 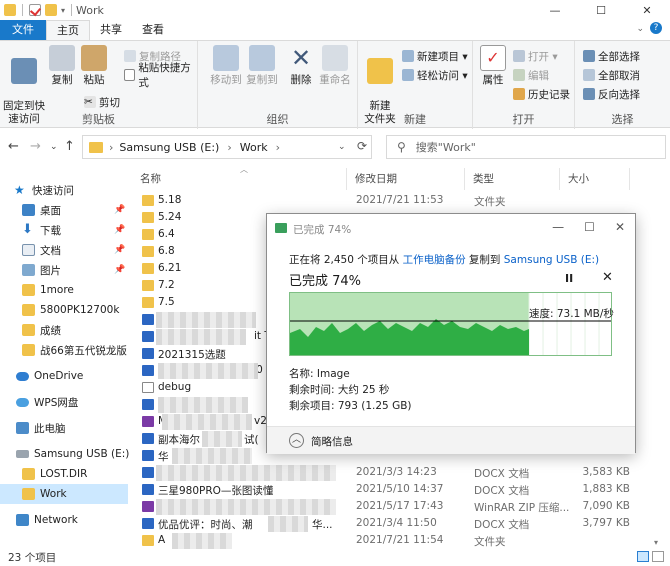 What do you see at coordinates (169, 147) in the screenshot?
I see `breadcrumb-usb: Samsung USB (E:)` at bounding box center [169, 147].